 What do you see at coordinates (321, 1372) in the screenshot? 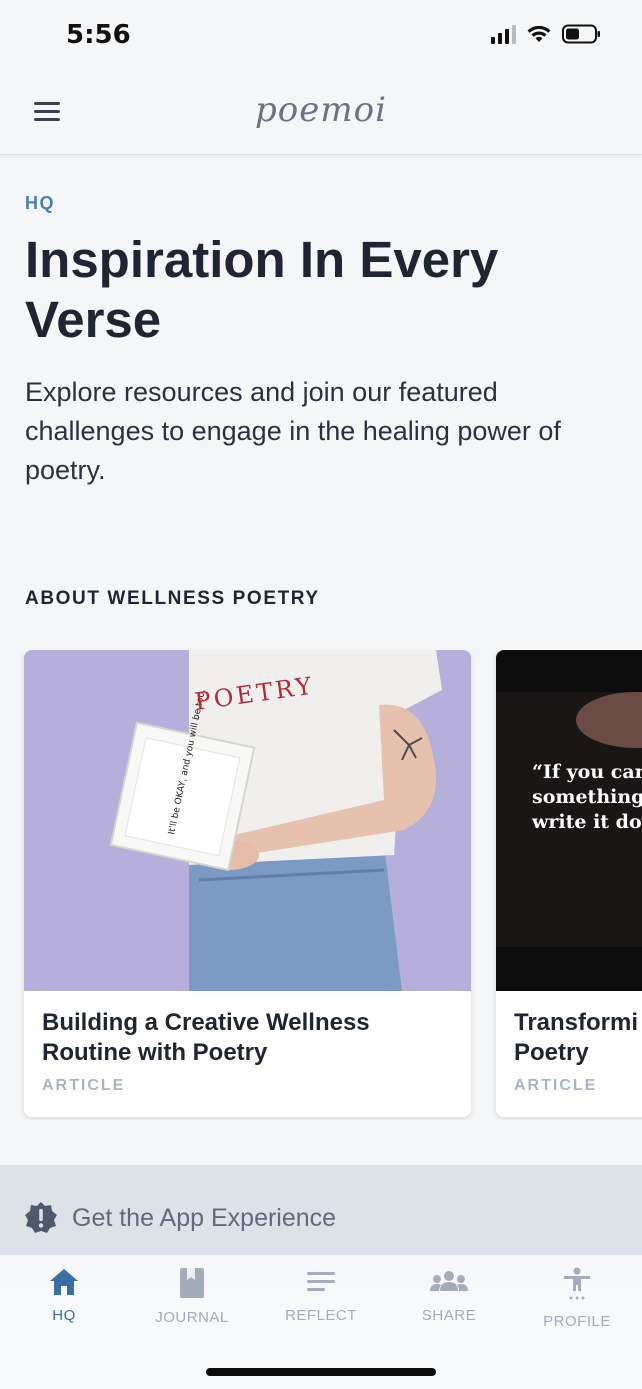
I see `home-indicator` at bounding box center [321, 1372].